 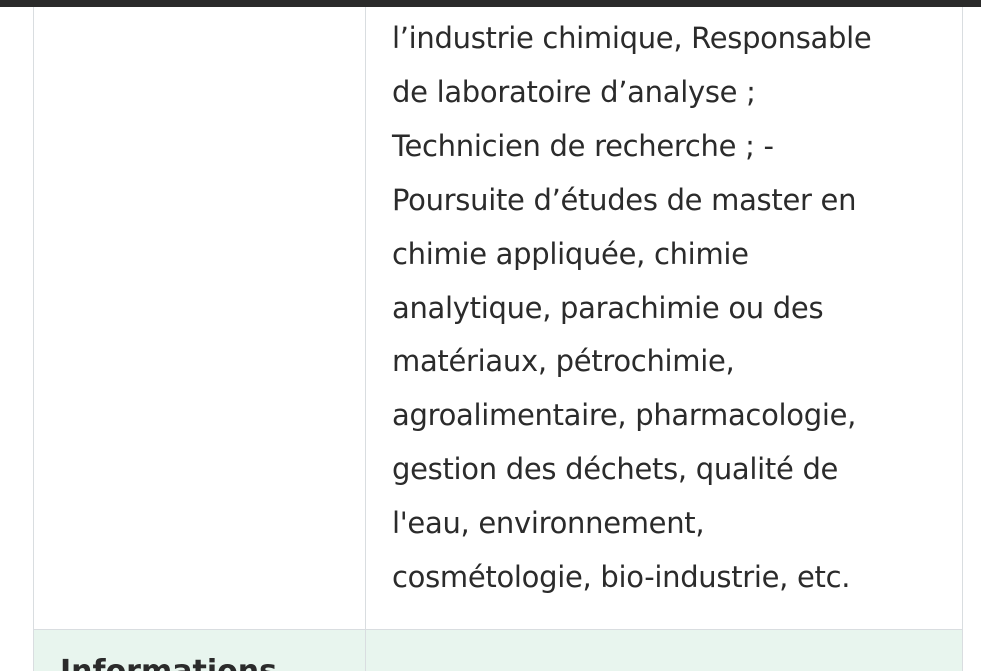 I want to click on text-line: l'eau, environnement,, so click(x=548, y=523).